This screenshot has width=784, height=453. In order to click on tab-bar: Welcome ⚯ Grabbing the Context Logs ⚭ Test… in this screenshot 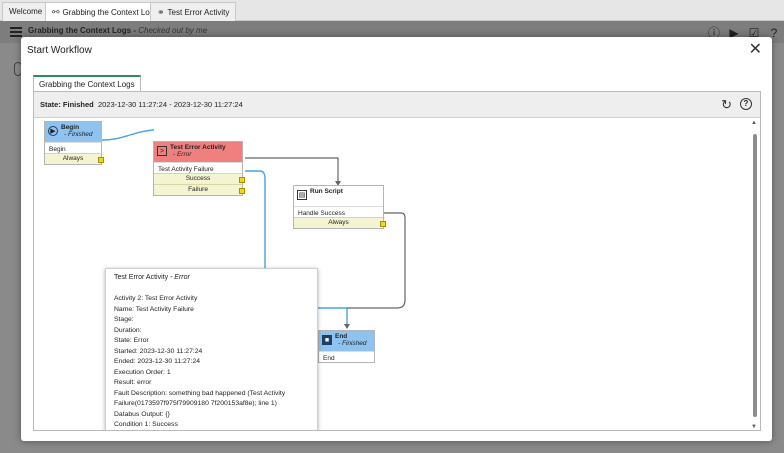, I will do `click(392, 10)`.